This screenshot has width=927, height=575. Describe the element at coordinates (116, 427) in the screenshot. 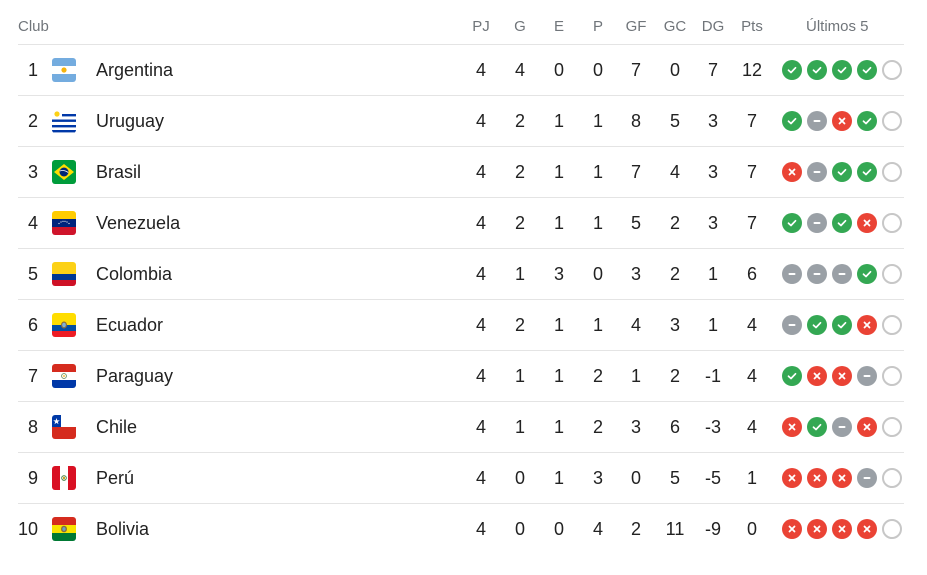

I see `team-name: Chile` at that location.